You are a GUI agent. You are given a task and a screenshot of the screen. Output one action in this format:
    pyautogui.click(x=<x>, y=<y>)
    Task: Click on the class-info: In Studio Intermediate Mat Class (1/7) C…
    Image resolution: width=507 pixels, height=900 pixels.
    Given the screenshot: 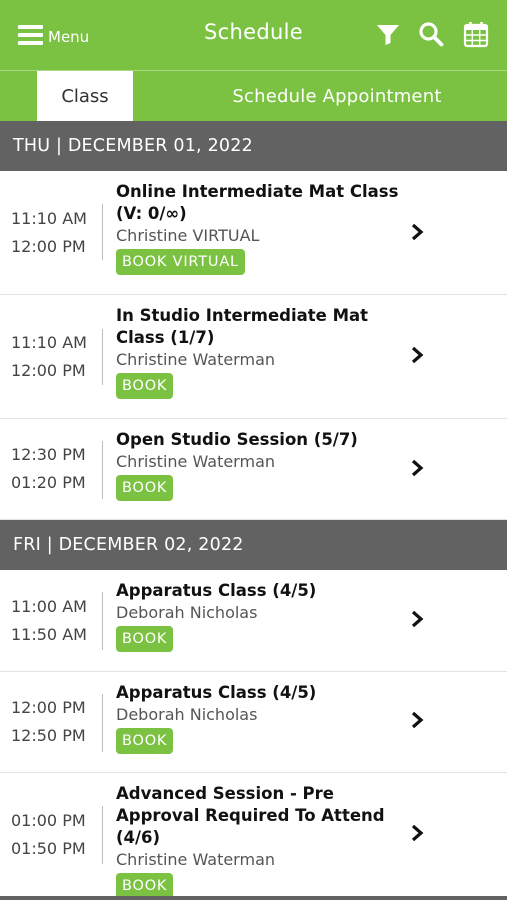 What is the action you would take?
    pyautogui.click(x=266, y=352)
    